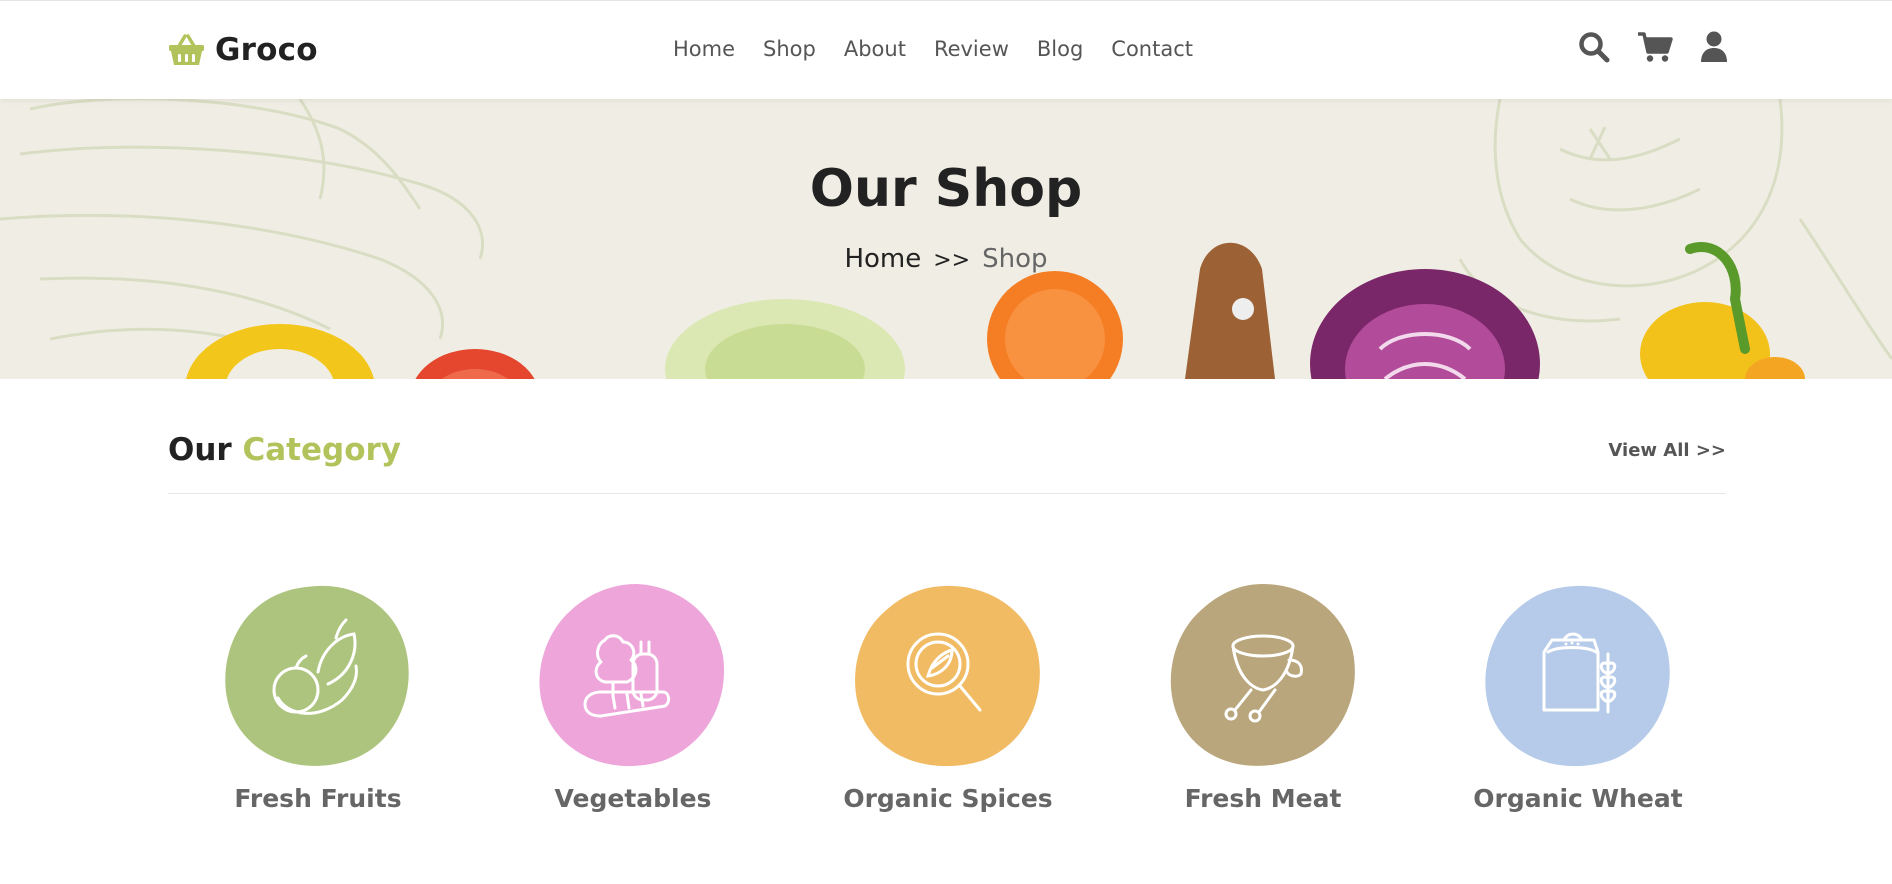 This screenshot has height=884, width=1892. I want to click on wheat-icon, so click(1577, 676).